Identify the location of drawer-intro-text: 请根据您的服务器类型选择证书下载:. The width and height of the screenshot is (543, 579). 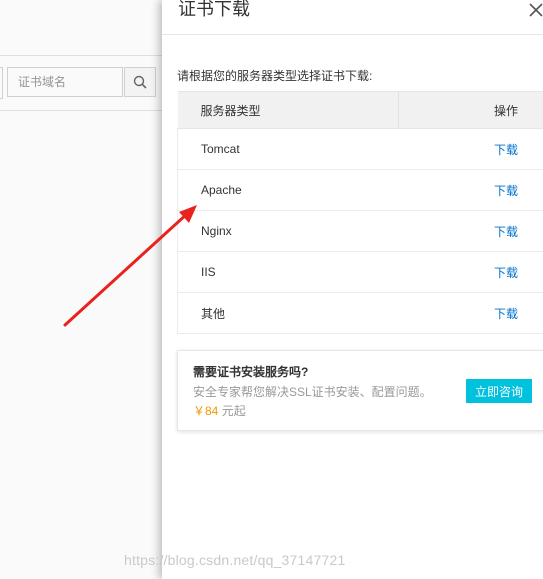
(275, 76).